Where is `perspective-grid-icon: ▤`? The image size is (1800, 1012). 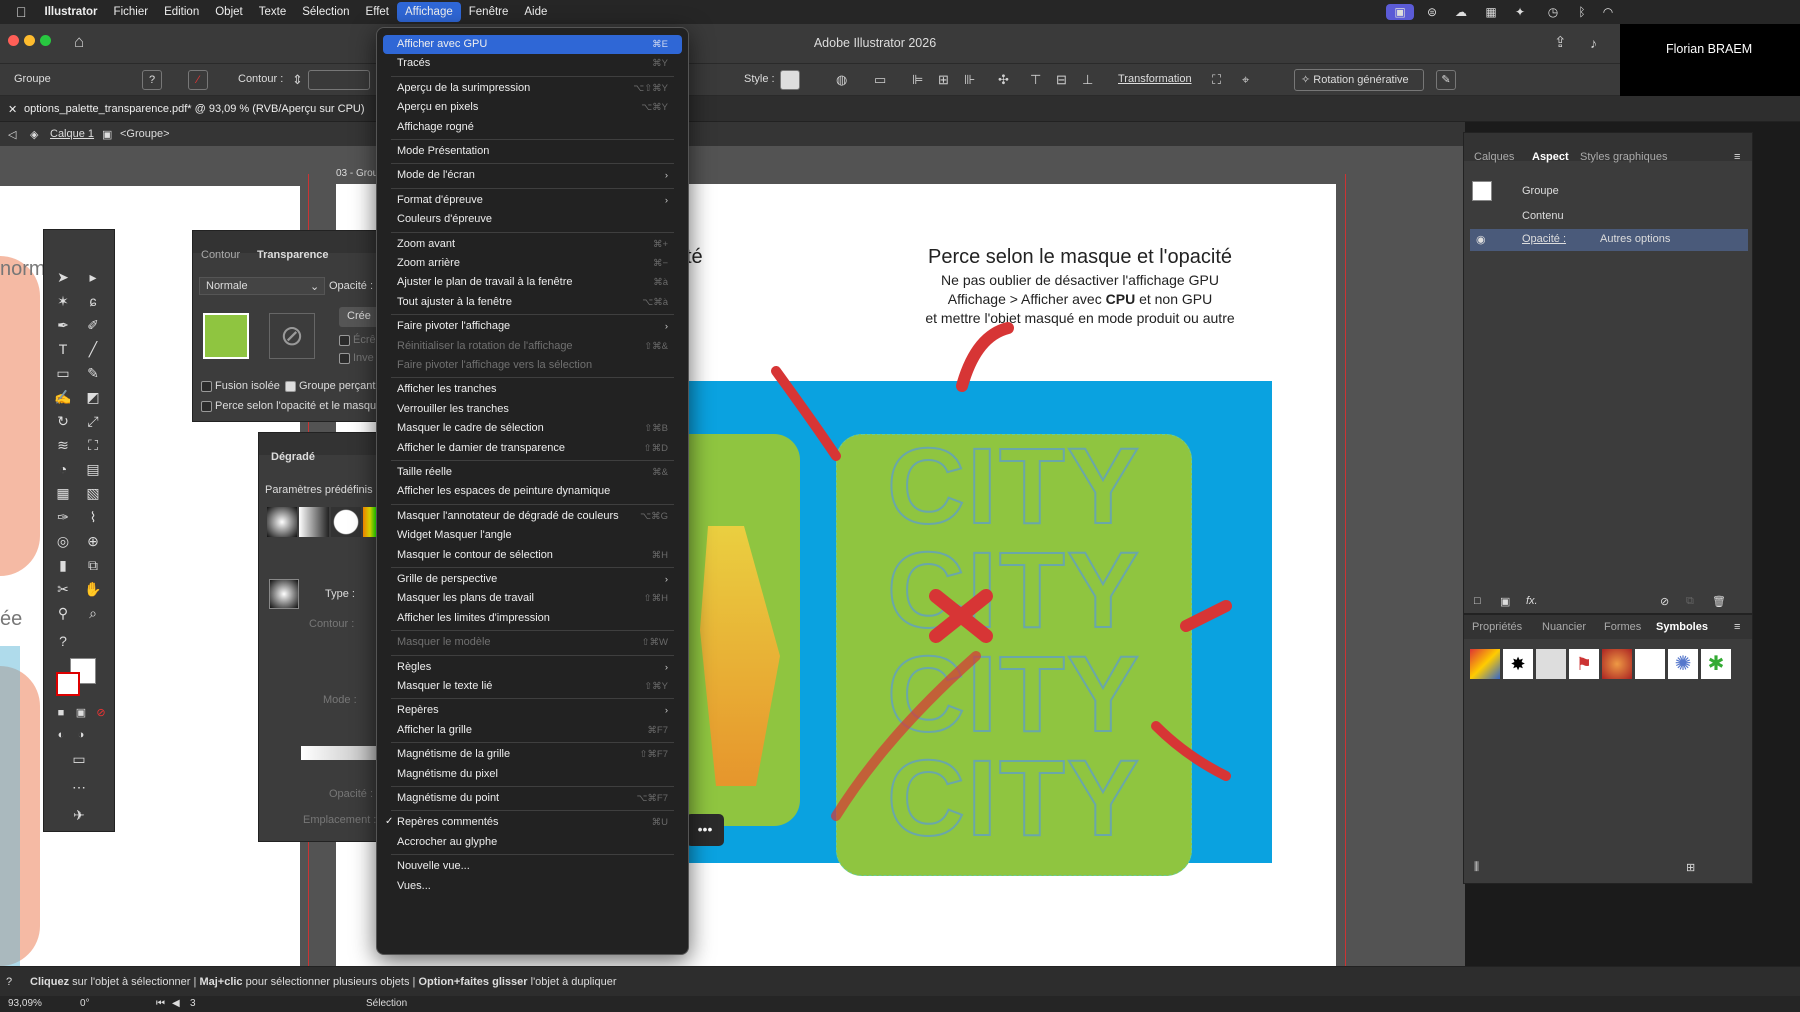
perspective-grid-icon: ▤ is located at coordinates (93, 469).